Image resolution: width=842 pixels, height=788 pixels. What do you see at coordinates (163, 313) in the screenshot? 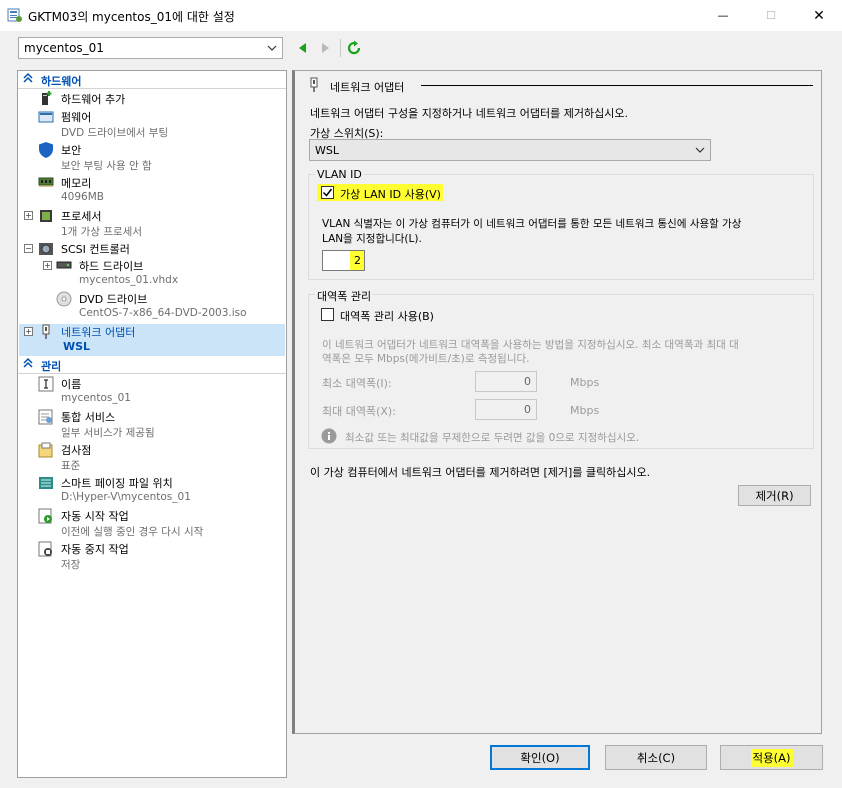
I see `sidebar-item-sub: CentOS-7-x86_64-DVD-2003.iso` at bounding box center [163, 313].